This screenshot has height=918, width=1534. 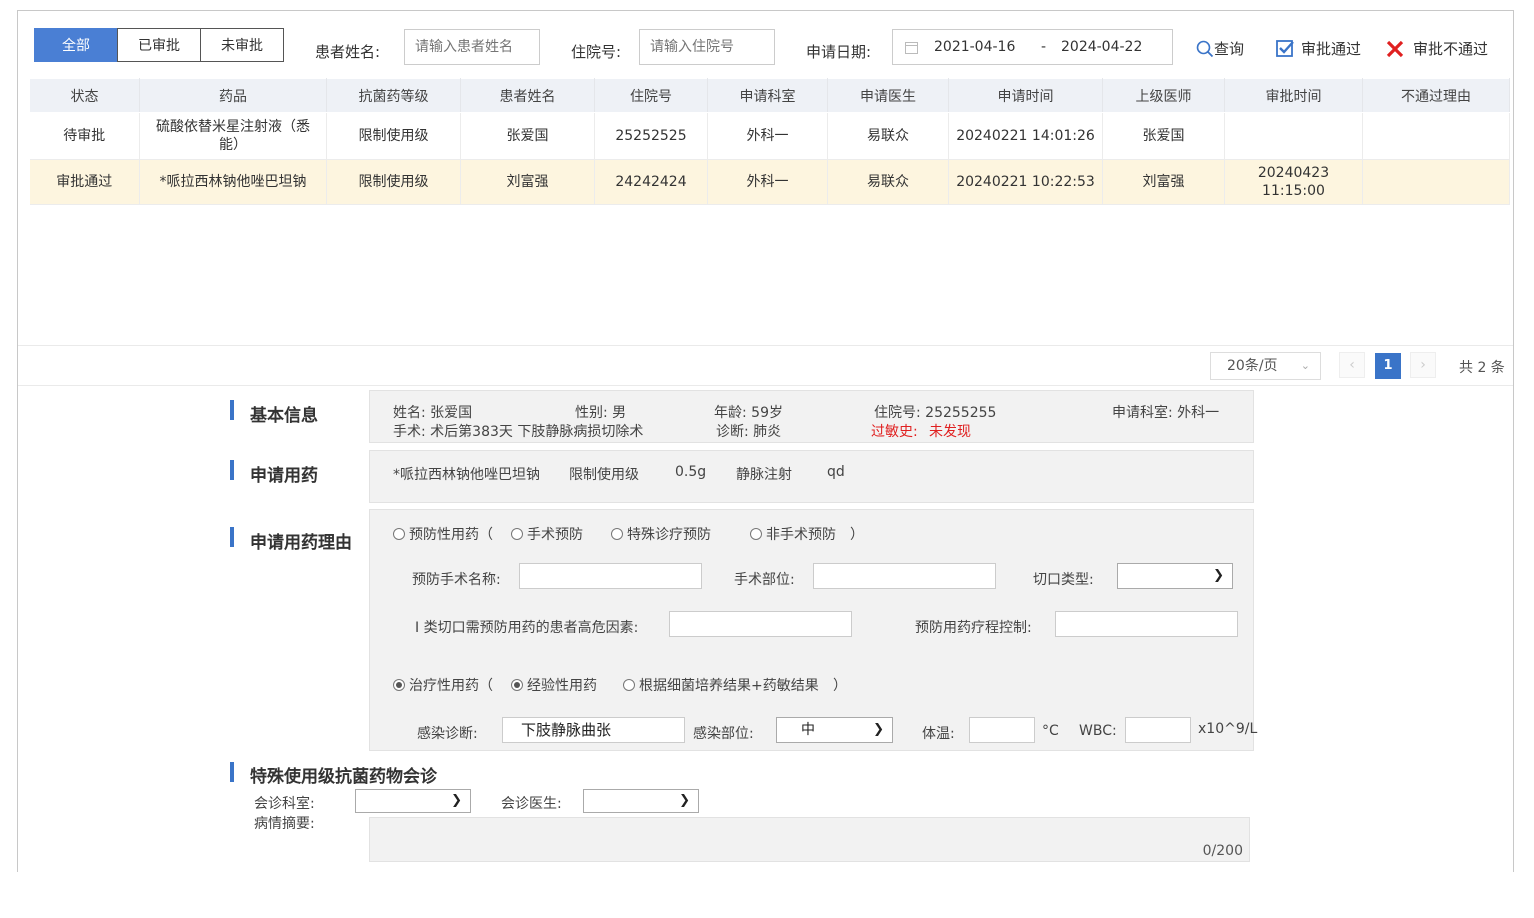 What do you see at coordinates (801, 535) in the screenshot?
I see `nonsurgical-label: 非手术预防` at bounding box center [801, 535].